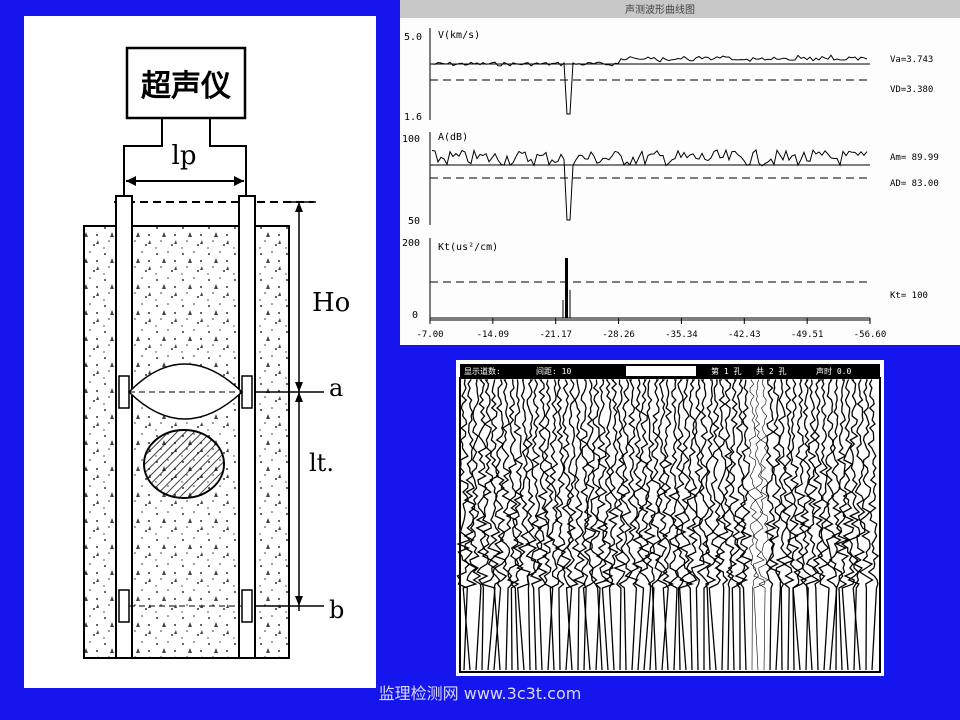 Image resolution: width=960 pixels, height=720 pixels. I want to click on k-axis-label: Kt(us²/cm), so click(468, 247).